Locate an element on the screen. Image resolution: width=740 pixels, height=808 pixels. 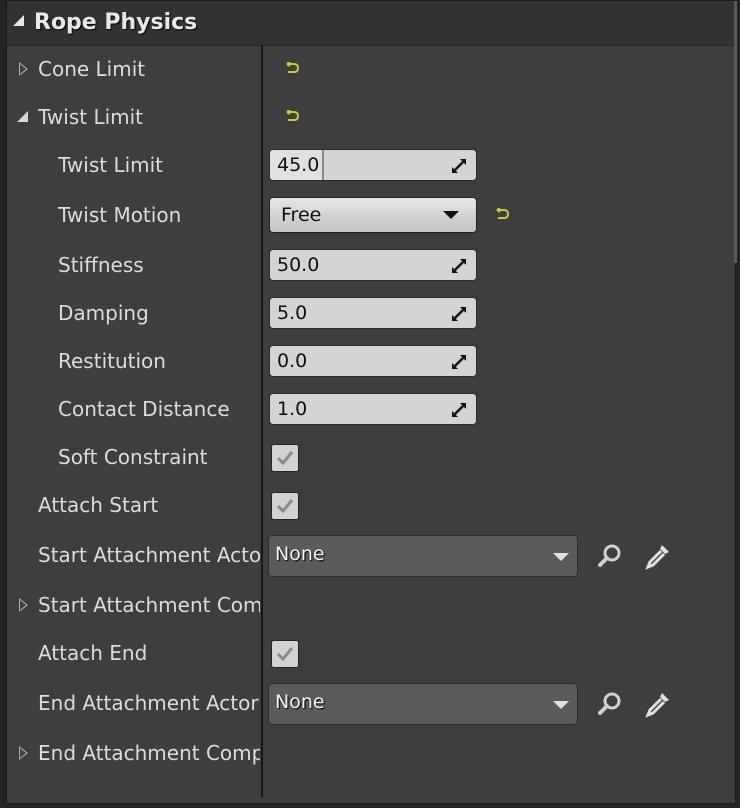
damping-label: Damping is located at coordinates (103, 313).